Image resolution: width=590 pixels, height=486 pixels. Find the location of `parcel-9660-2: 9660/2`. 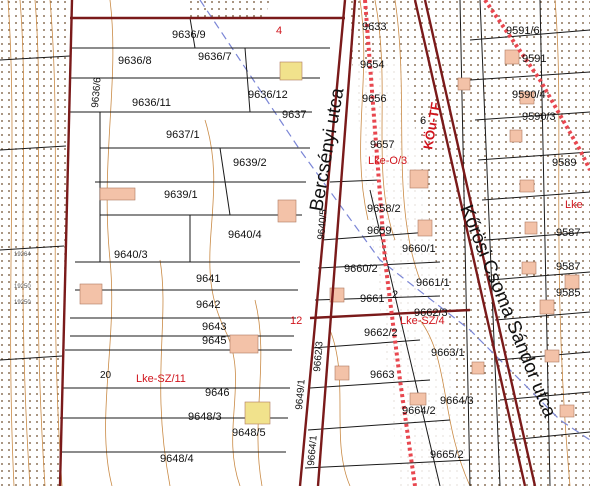

parcel-9660-2: 9660/2 is located at coordinates (361, 269).